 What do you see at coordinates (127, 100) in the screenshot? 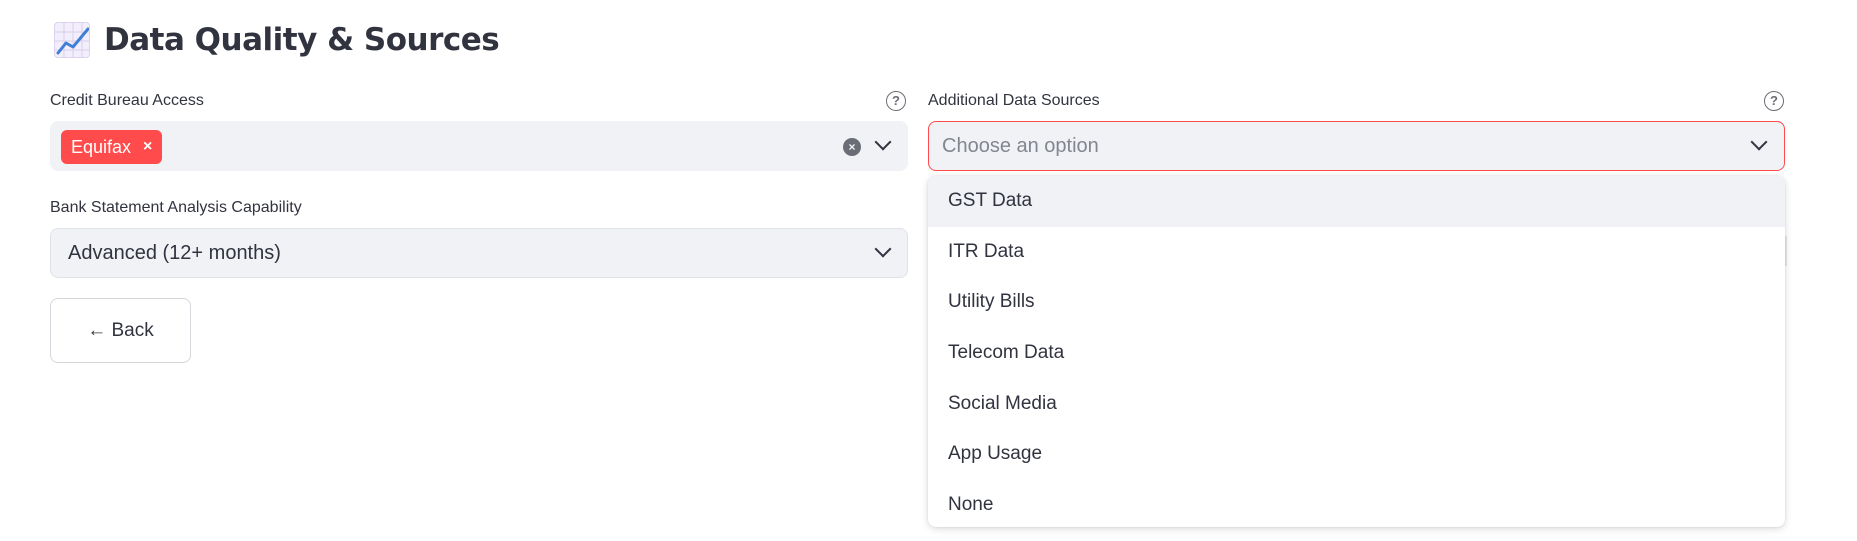
I see `credit-bureau-label: Credit Bureau Access` at bounding box center [127, 100].